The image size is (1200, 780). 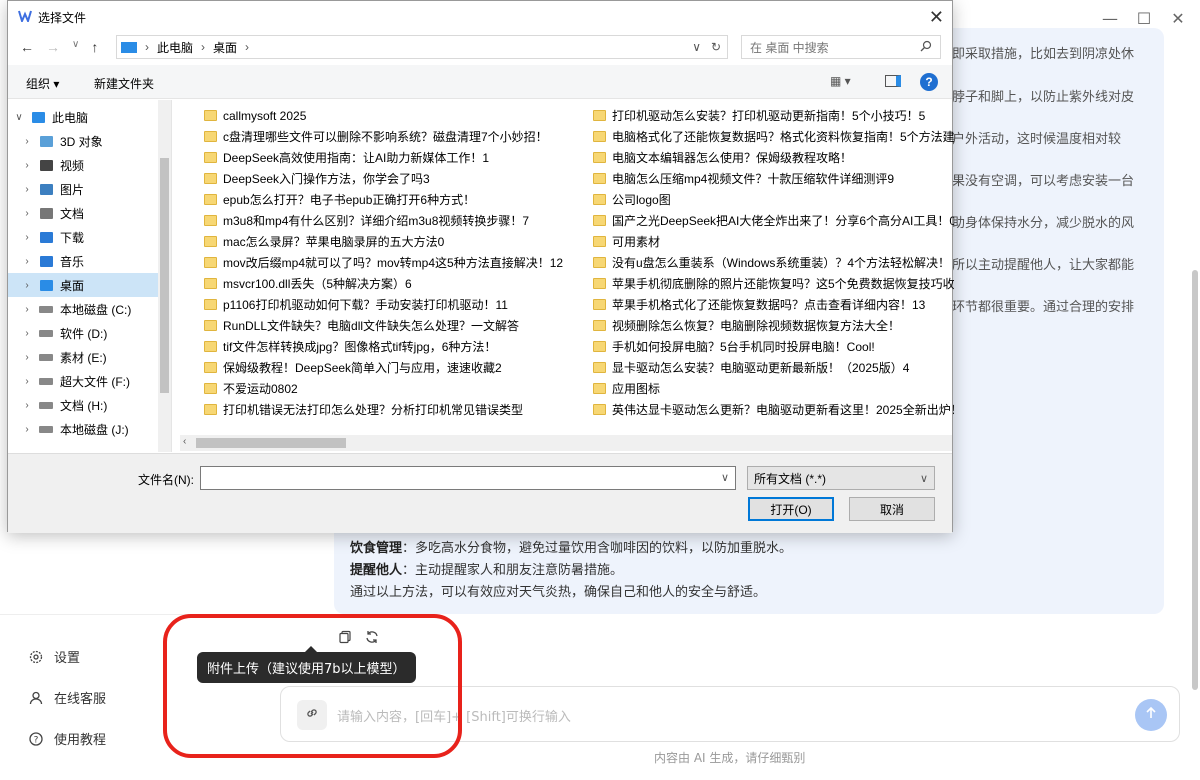 What do you see at coordinates (773, 157) in the screenshot?
I see `file-list-item: 电脑文本编辑器怎么使用？保姆级教程攻略！` at bounding box center [773, 157].